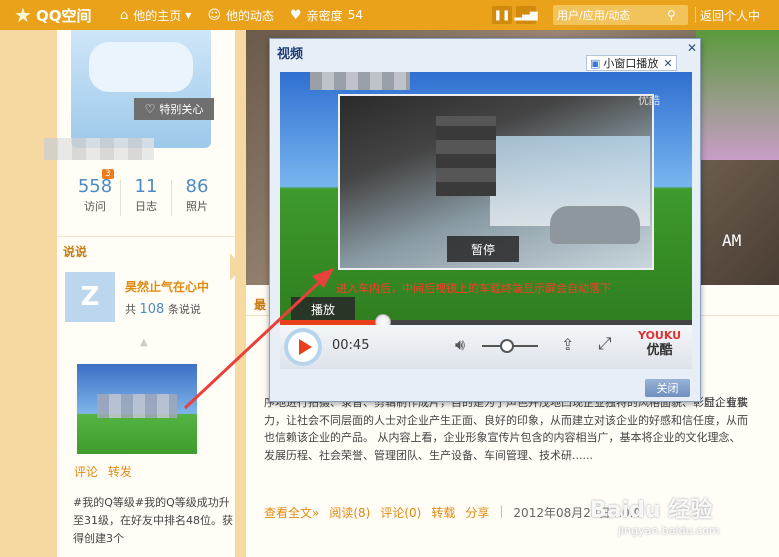  I want to click on qzone-logo: ★ QQ空间, so click(56, 15).